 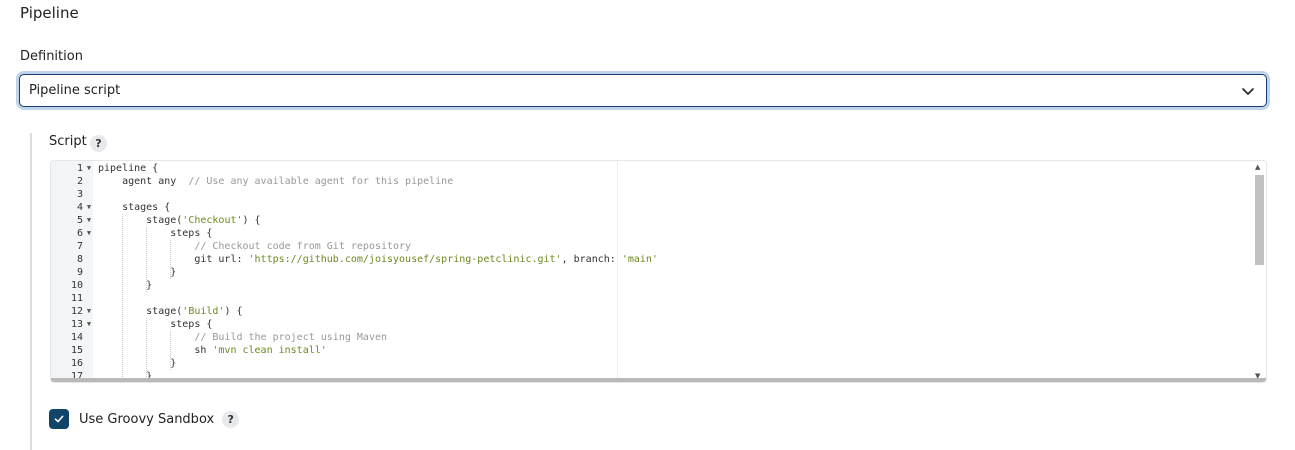 I want to click on definition-select: Pipeline script, so click(x=643, y=90).